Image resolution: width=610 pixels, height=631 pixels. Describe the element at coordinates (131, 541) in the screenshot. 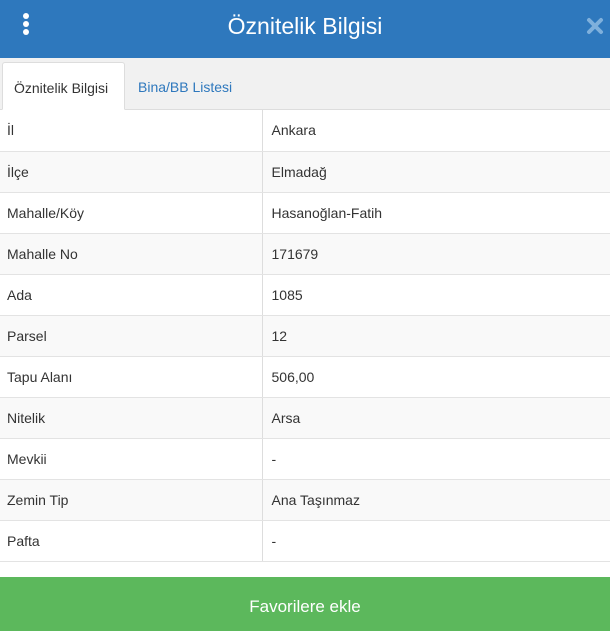

I see `attribute-key: Pafta` at that location.